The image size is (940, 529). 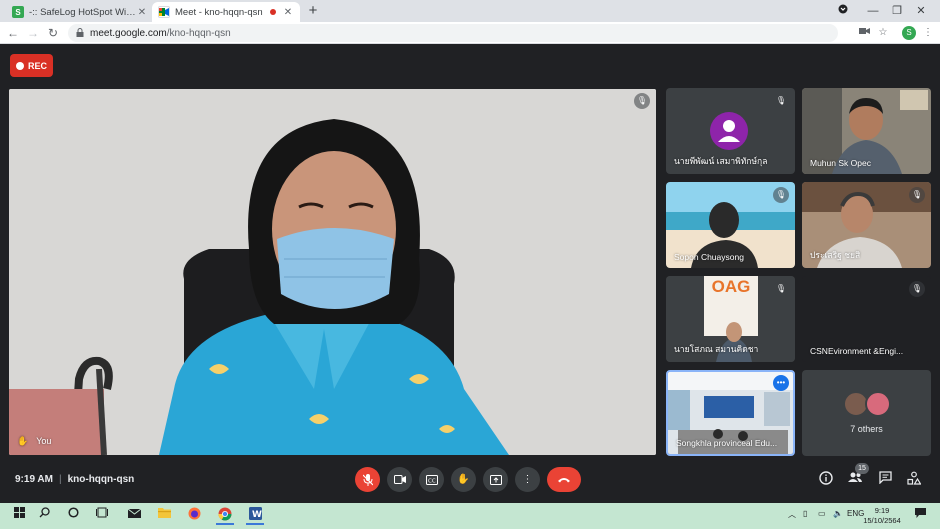 What do you see at coordinates (921, 11) in the screenshot?
I see `window-close-icon: ✕` at bounding box center [921, 11].